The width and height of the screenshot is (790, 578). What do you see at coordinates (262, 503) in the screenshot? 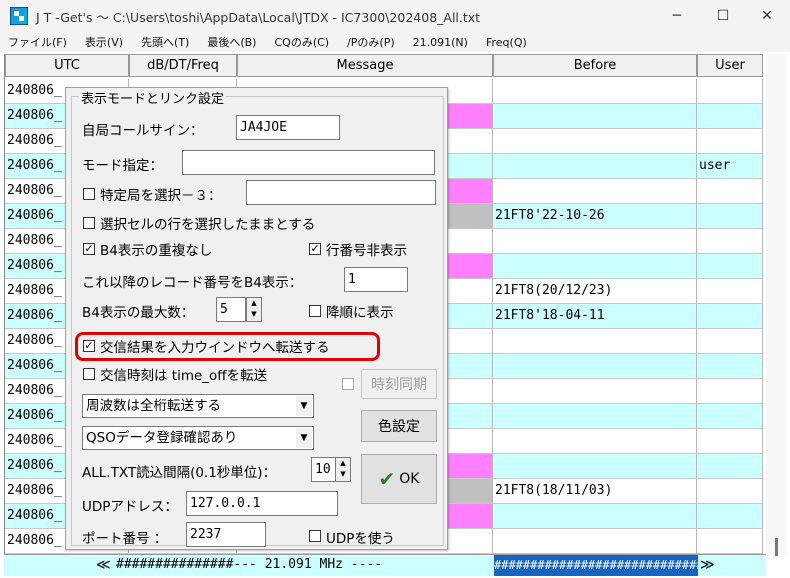
I see `udp-address-input: 127.0.0.1` at bounding box center [262, 503].